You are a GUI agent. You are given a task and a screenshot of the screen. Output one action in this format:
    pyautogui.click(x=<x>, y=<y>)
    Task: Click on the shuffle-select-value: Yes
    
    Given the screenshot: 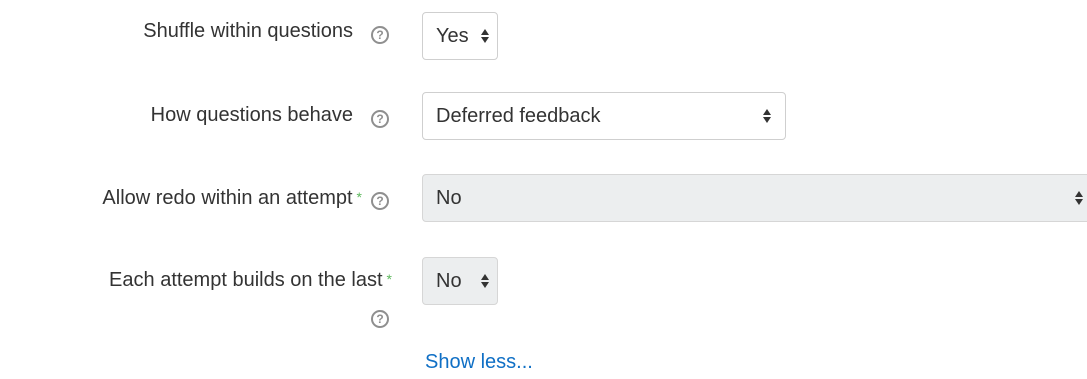 What is the action you would take?
    pyautogui.click(x=452, y=36)
    